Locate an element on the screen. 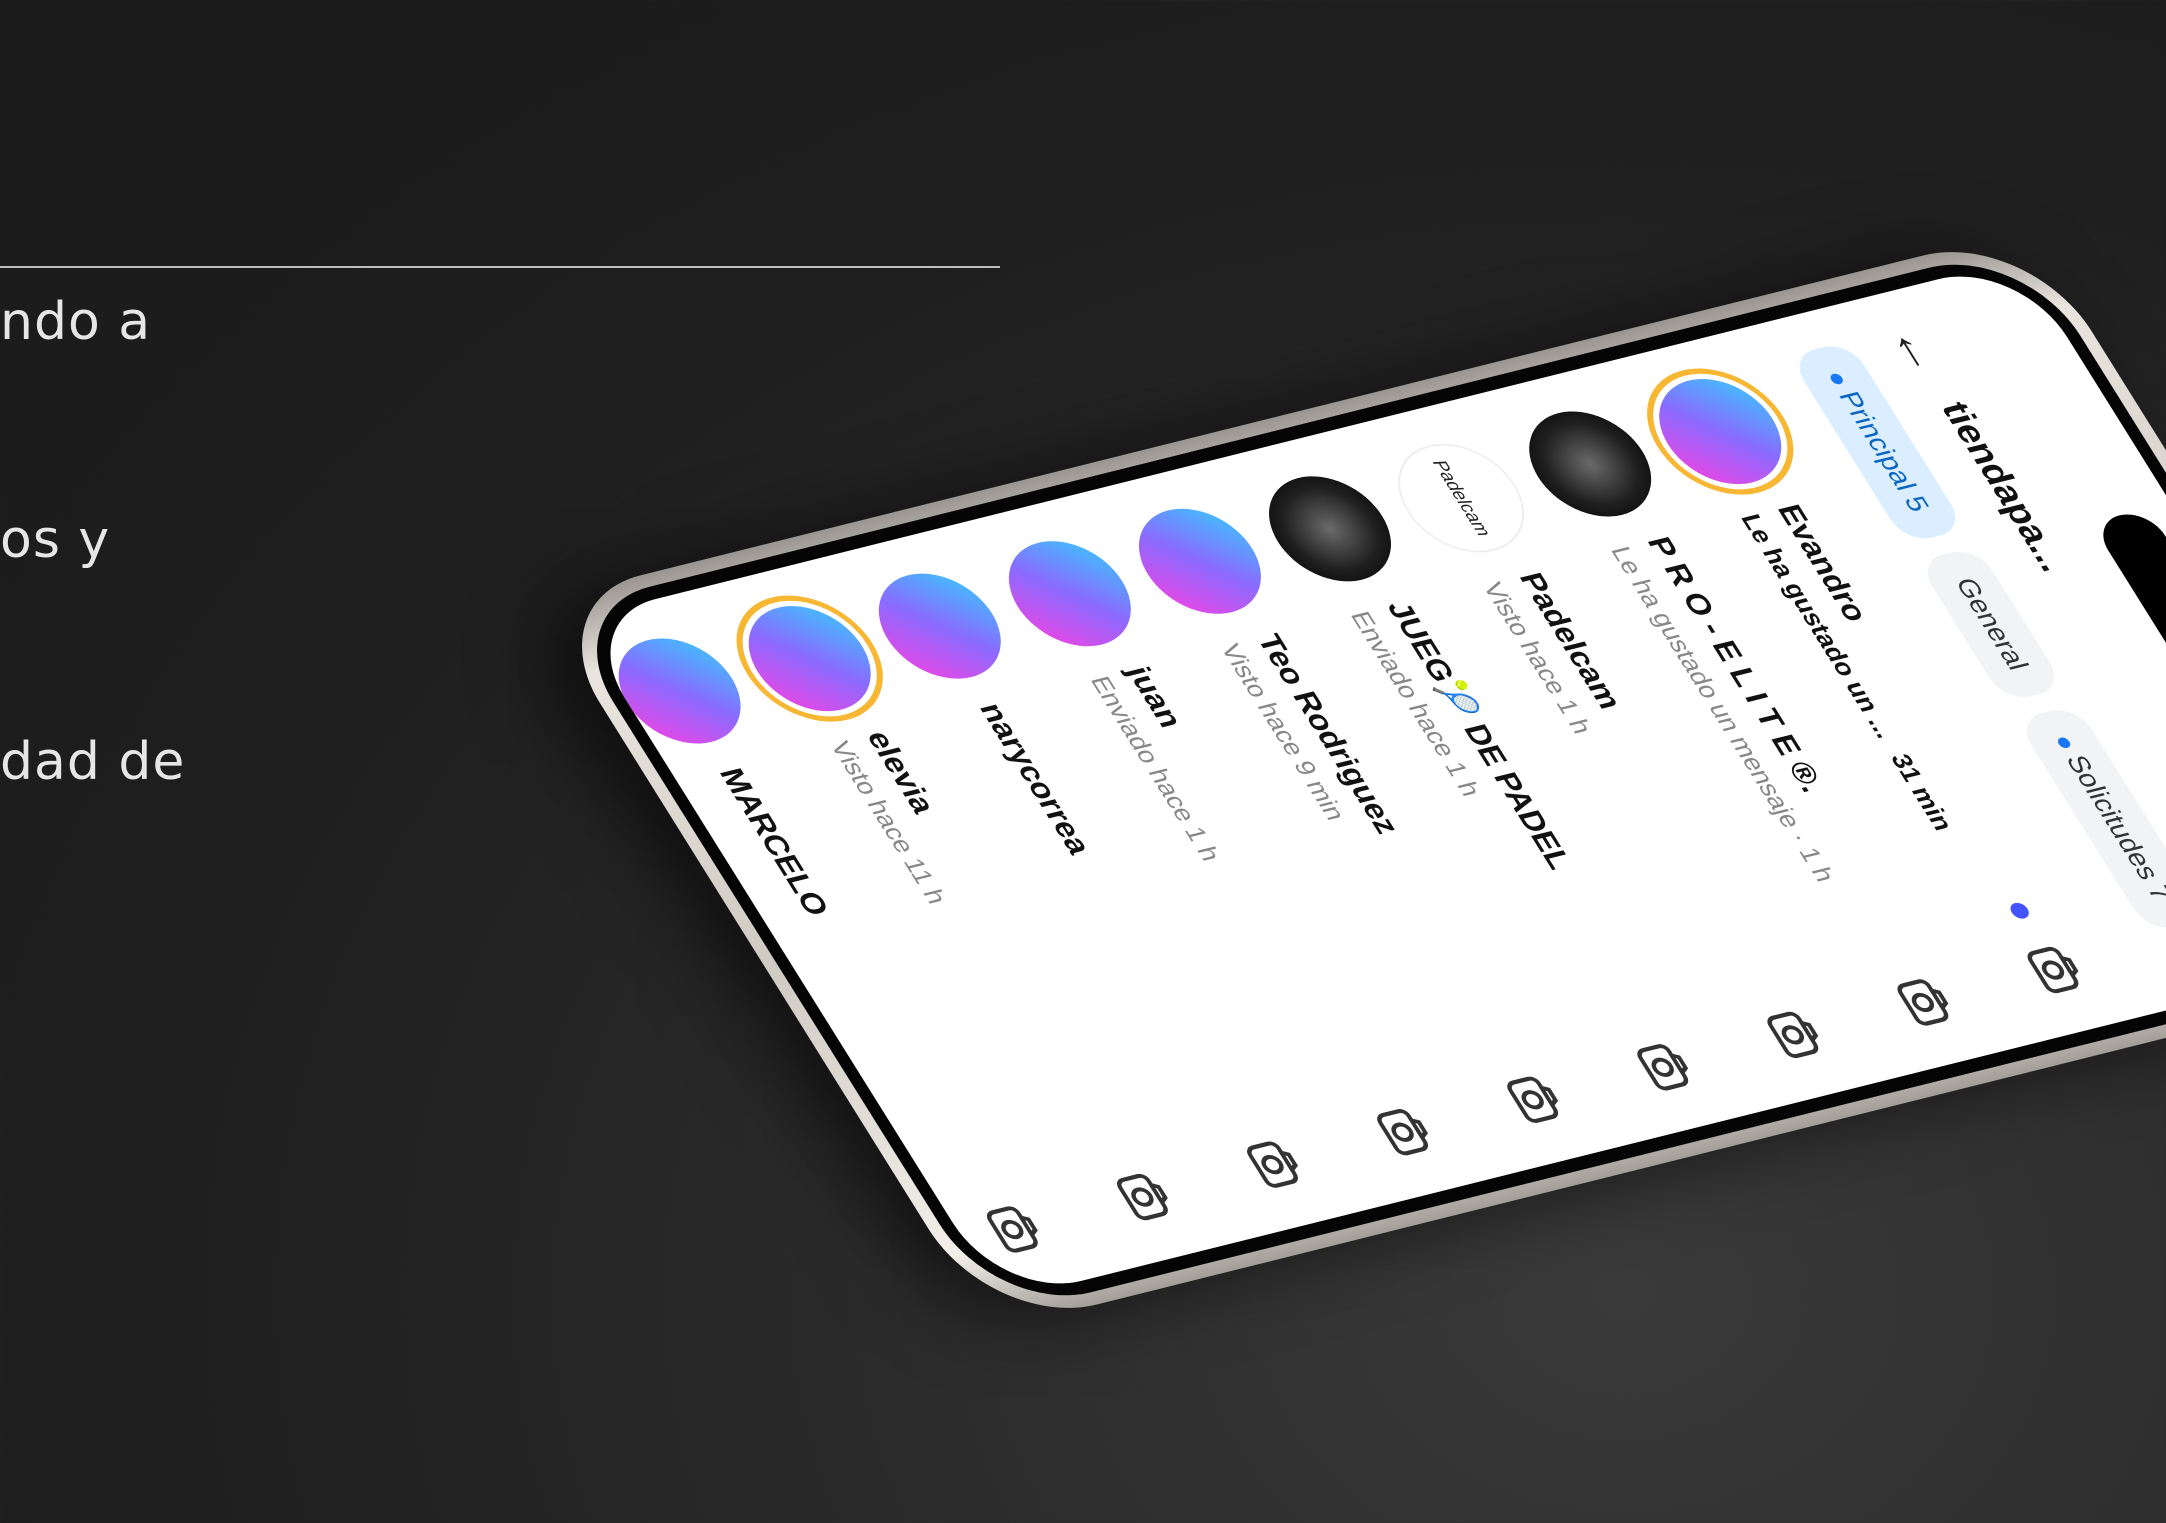 Image resolution: width=2166 pixels, height=1523 pixels. side-text-line-3: dad de is located at coordinates (93, 762).